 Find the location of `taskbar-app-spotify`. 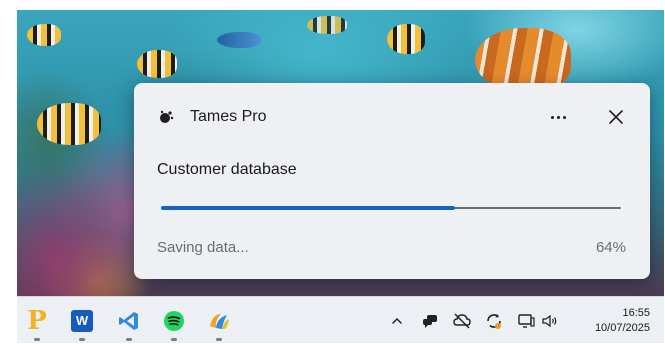

taskbar-app-spotify is located at coordinates (174, 320).